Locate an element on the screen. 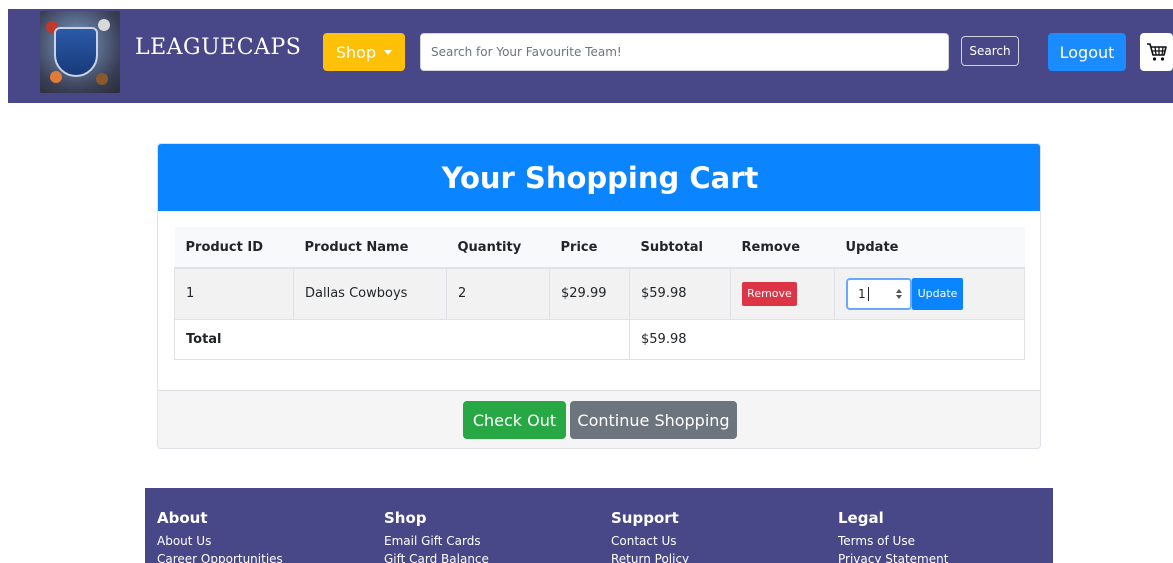 Image resolution: width=1173 pixels, height=563 pixels. column-header-product-name: Product Name is located at coordinates (370, 248).